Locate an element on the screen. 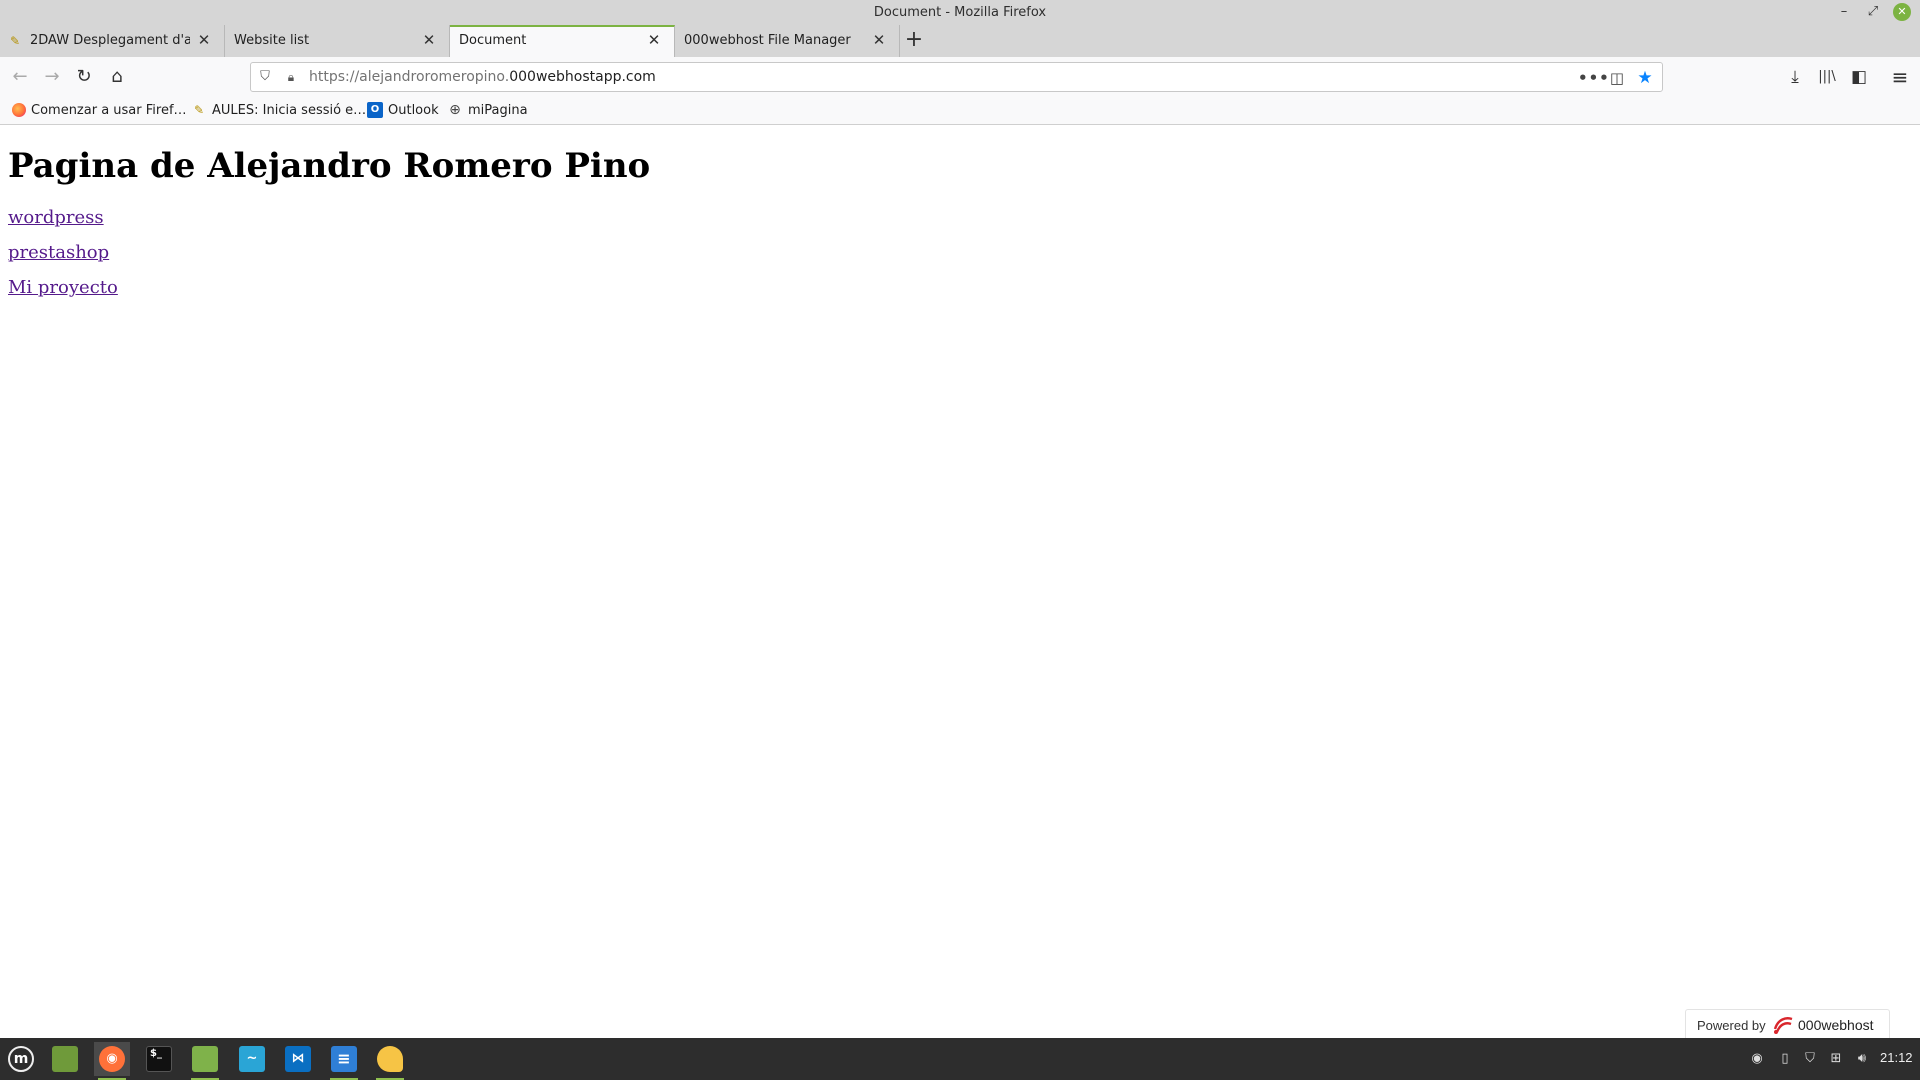 The height and width of the screenshot is (1080, 1920). taskbar-files is located at coordinates (205, 1061).